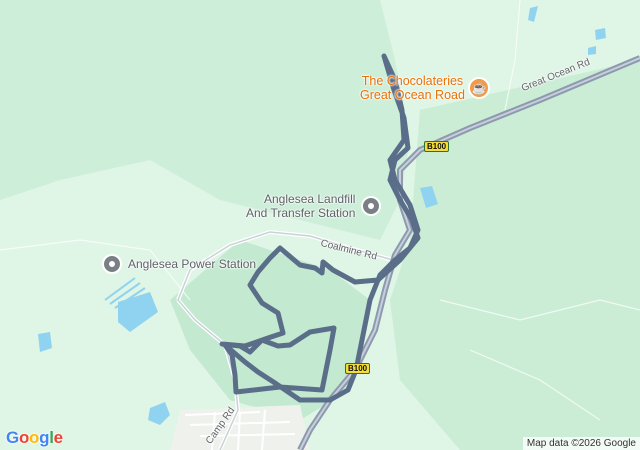 The image size is (640, 450). Describe the element at coordinates (412, 81) in the screenshot. I see `cafe-name-line1: The Chocolateries` at that location.